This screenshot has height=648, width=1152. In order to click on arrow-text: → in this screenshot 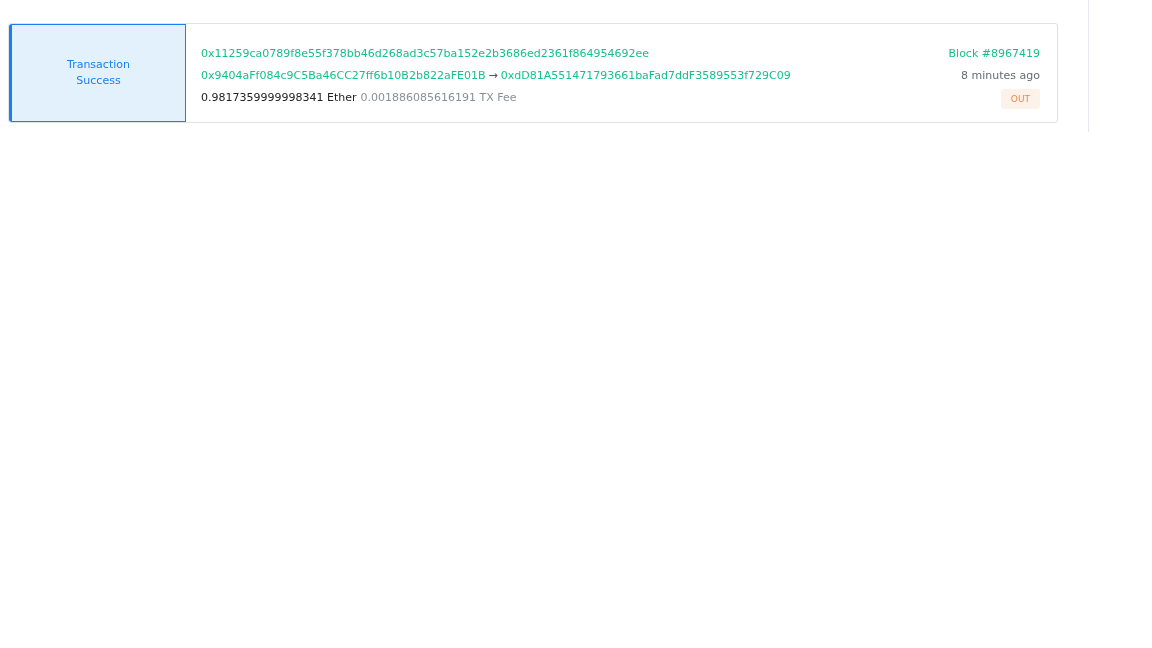, I will do `click(493, 76)`.